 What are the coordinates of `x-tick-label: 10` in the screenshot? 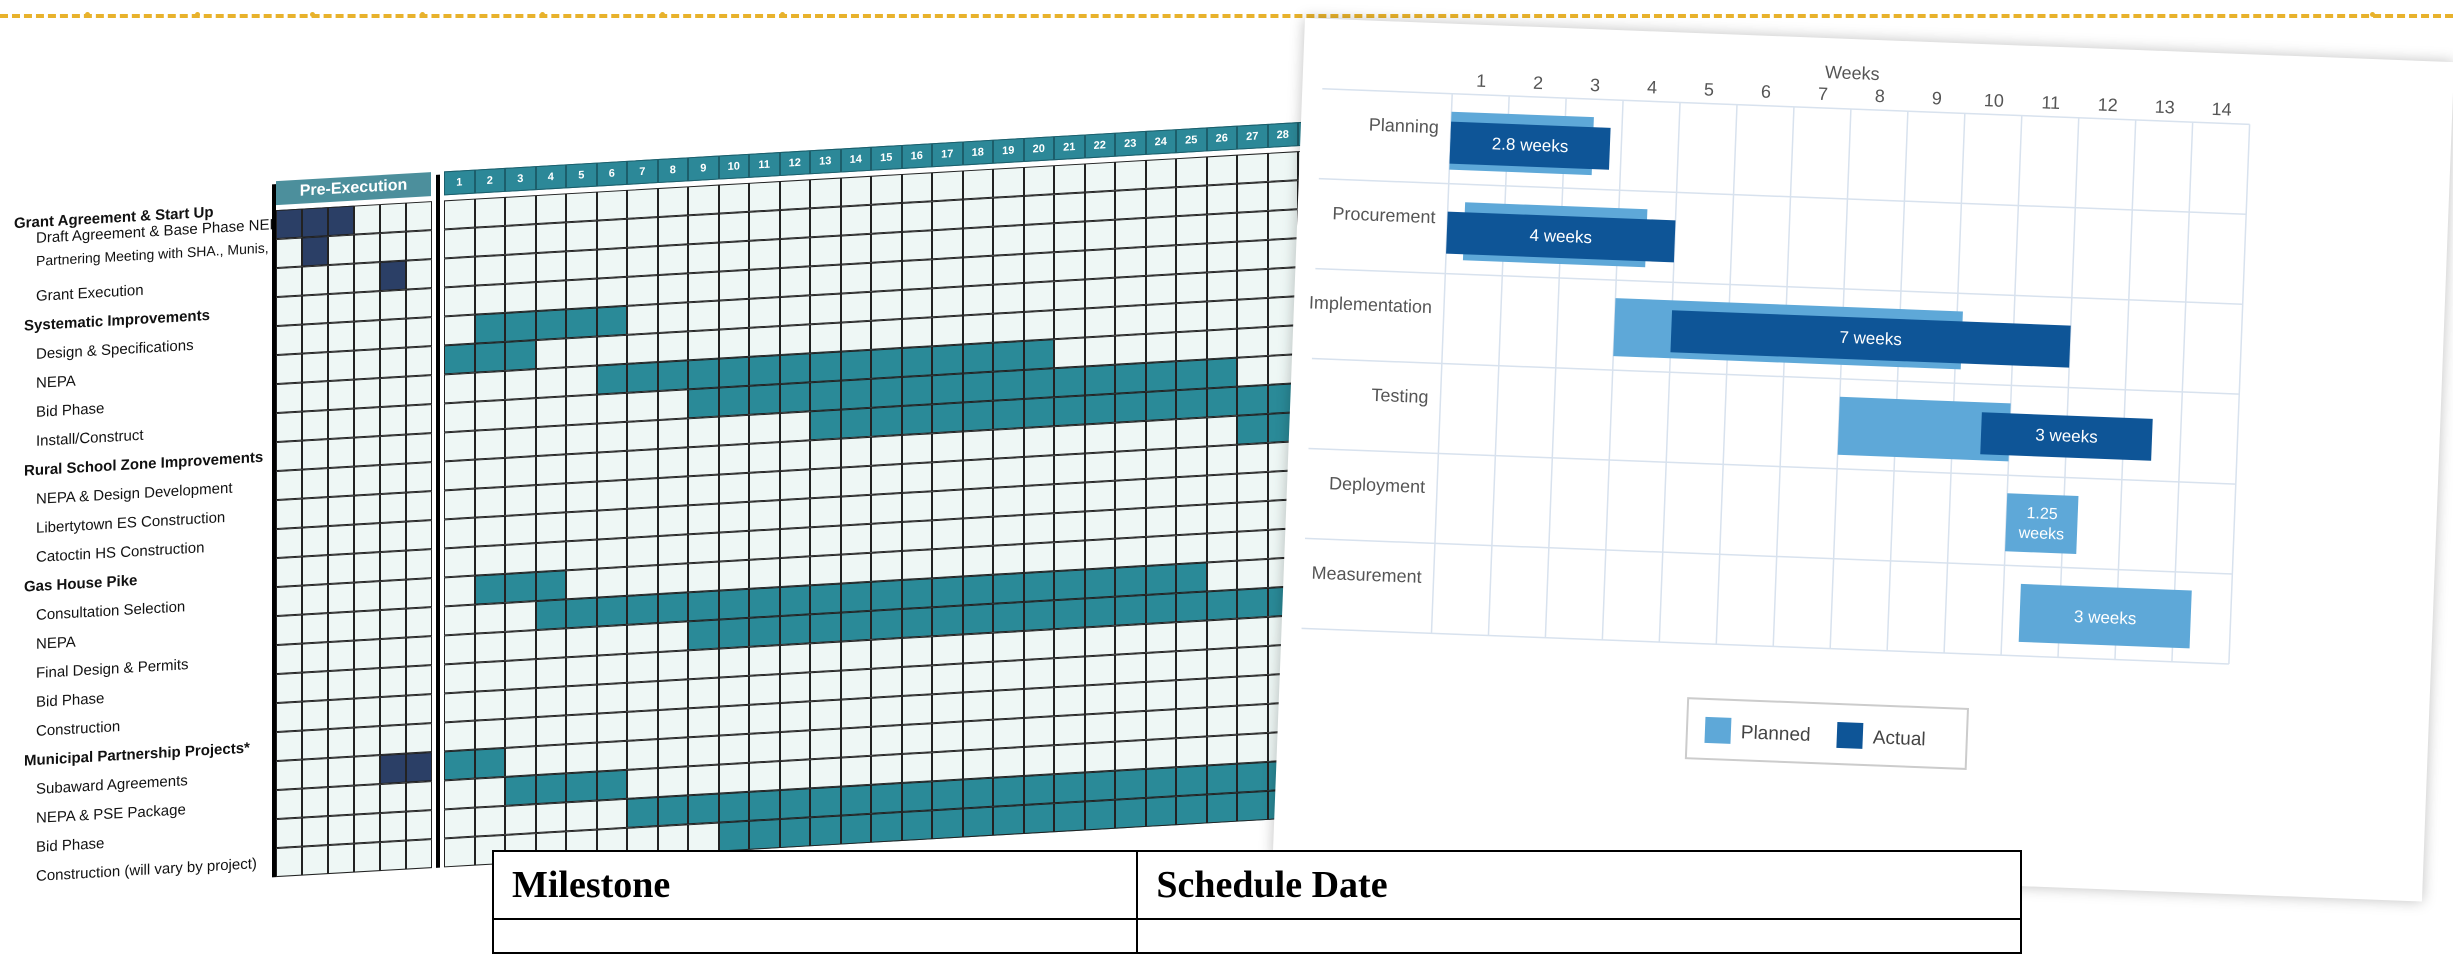 It's located at (1993, 100).